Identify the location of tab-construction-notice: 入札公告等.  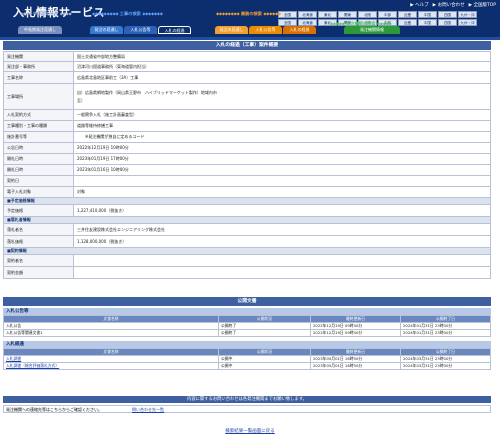
(140, 30).